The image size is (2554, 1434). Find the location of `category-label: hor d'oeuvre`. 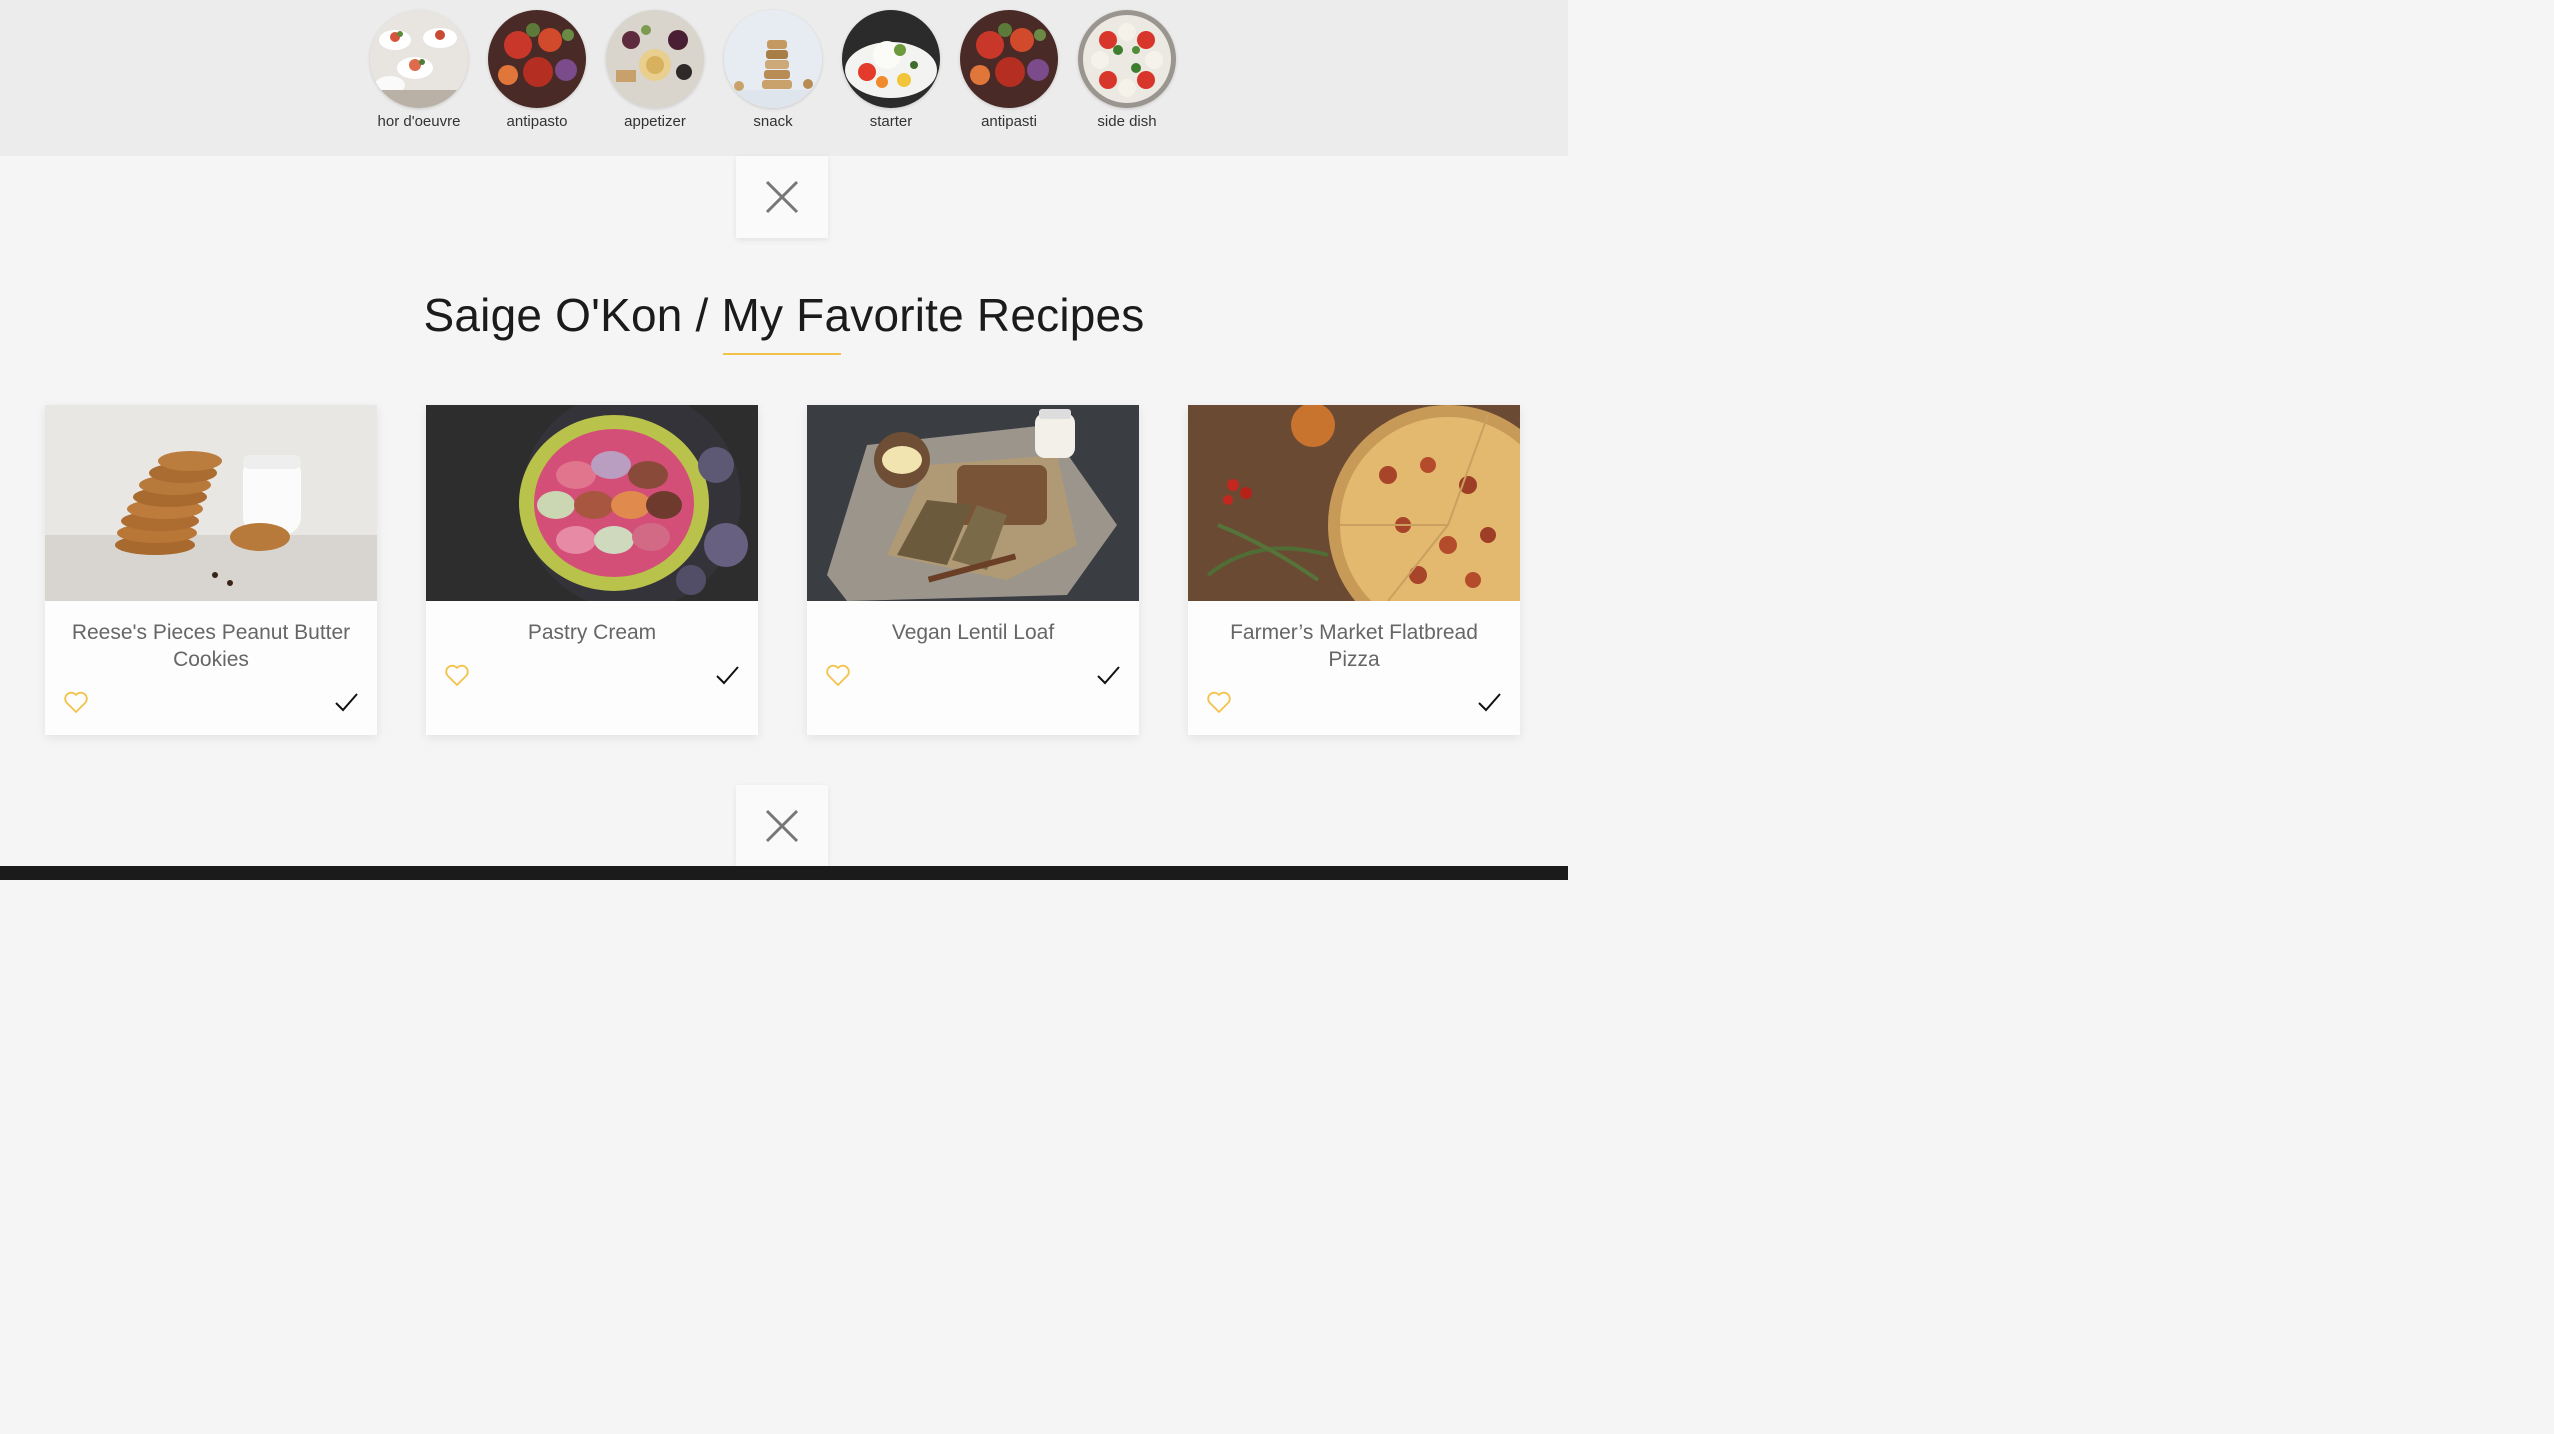

category-label: hor d'oeuvre is located at coordinates (419, 121).